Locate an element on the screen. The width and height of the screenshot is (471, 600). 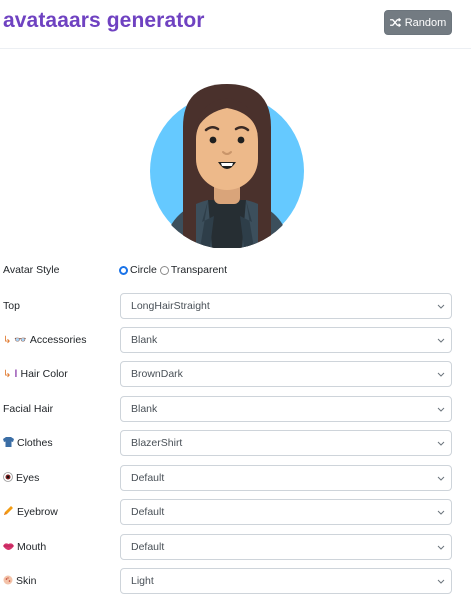
eye-icon is located at coordinates (8, 478).